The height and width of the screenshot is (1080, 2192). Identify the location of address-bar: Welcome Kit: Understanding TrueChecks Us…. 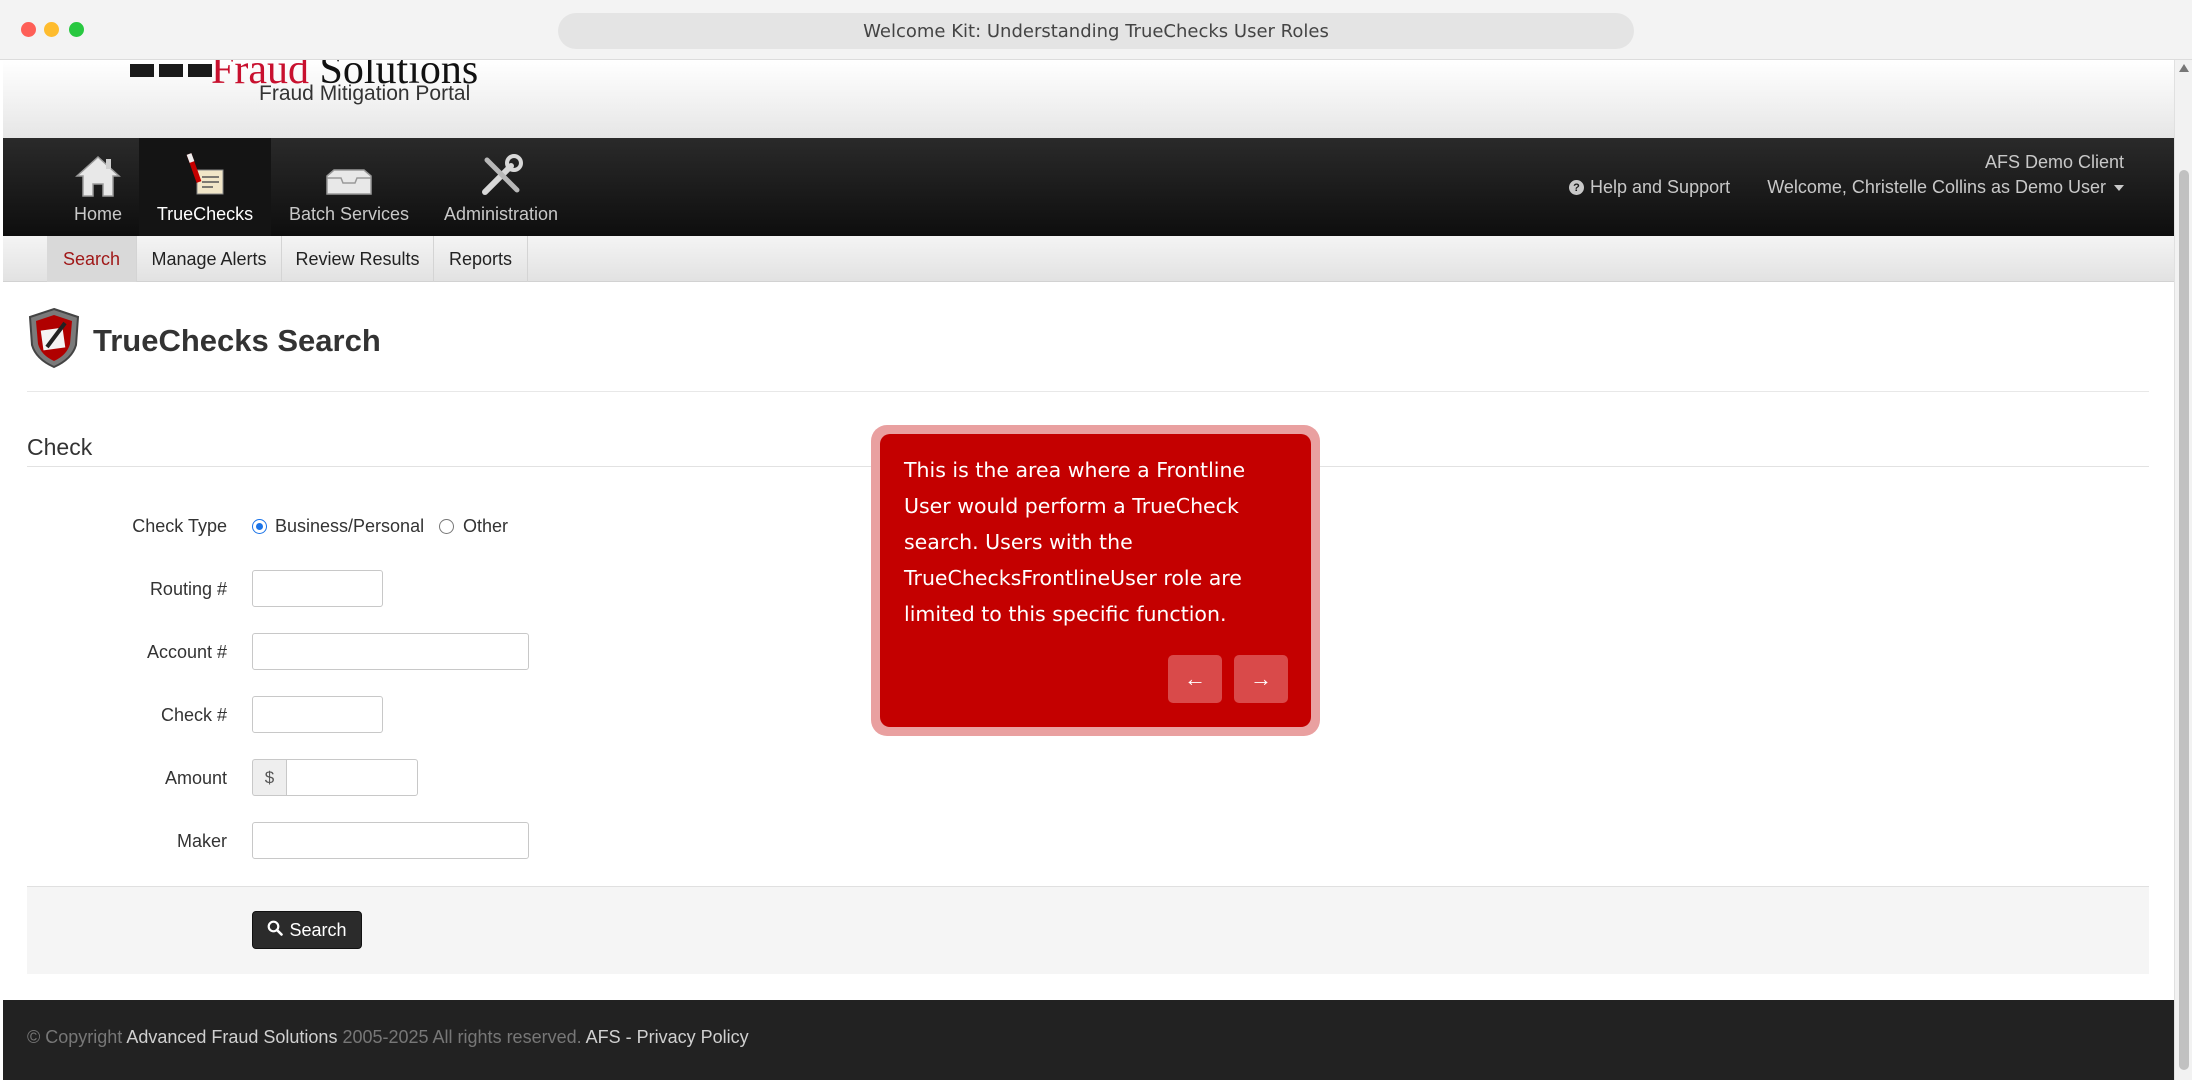
(1096, 31).